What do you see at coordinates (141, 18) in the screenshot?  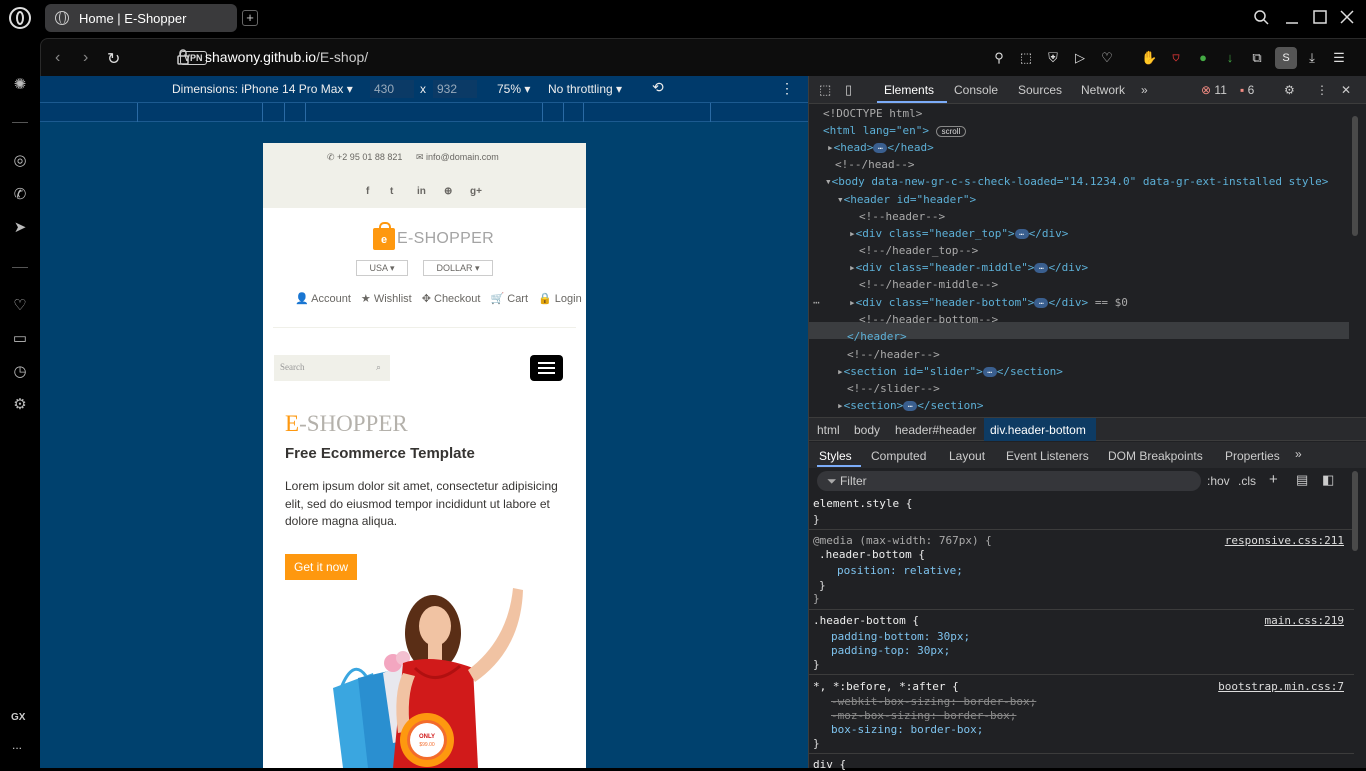 I see `browser-tab: Home | E-Shopper` at bounding box center [141, 18].